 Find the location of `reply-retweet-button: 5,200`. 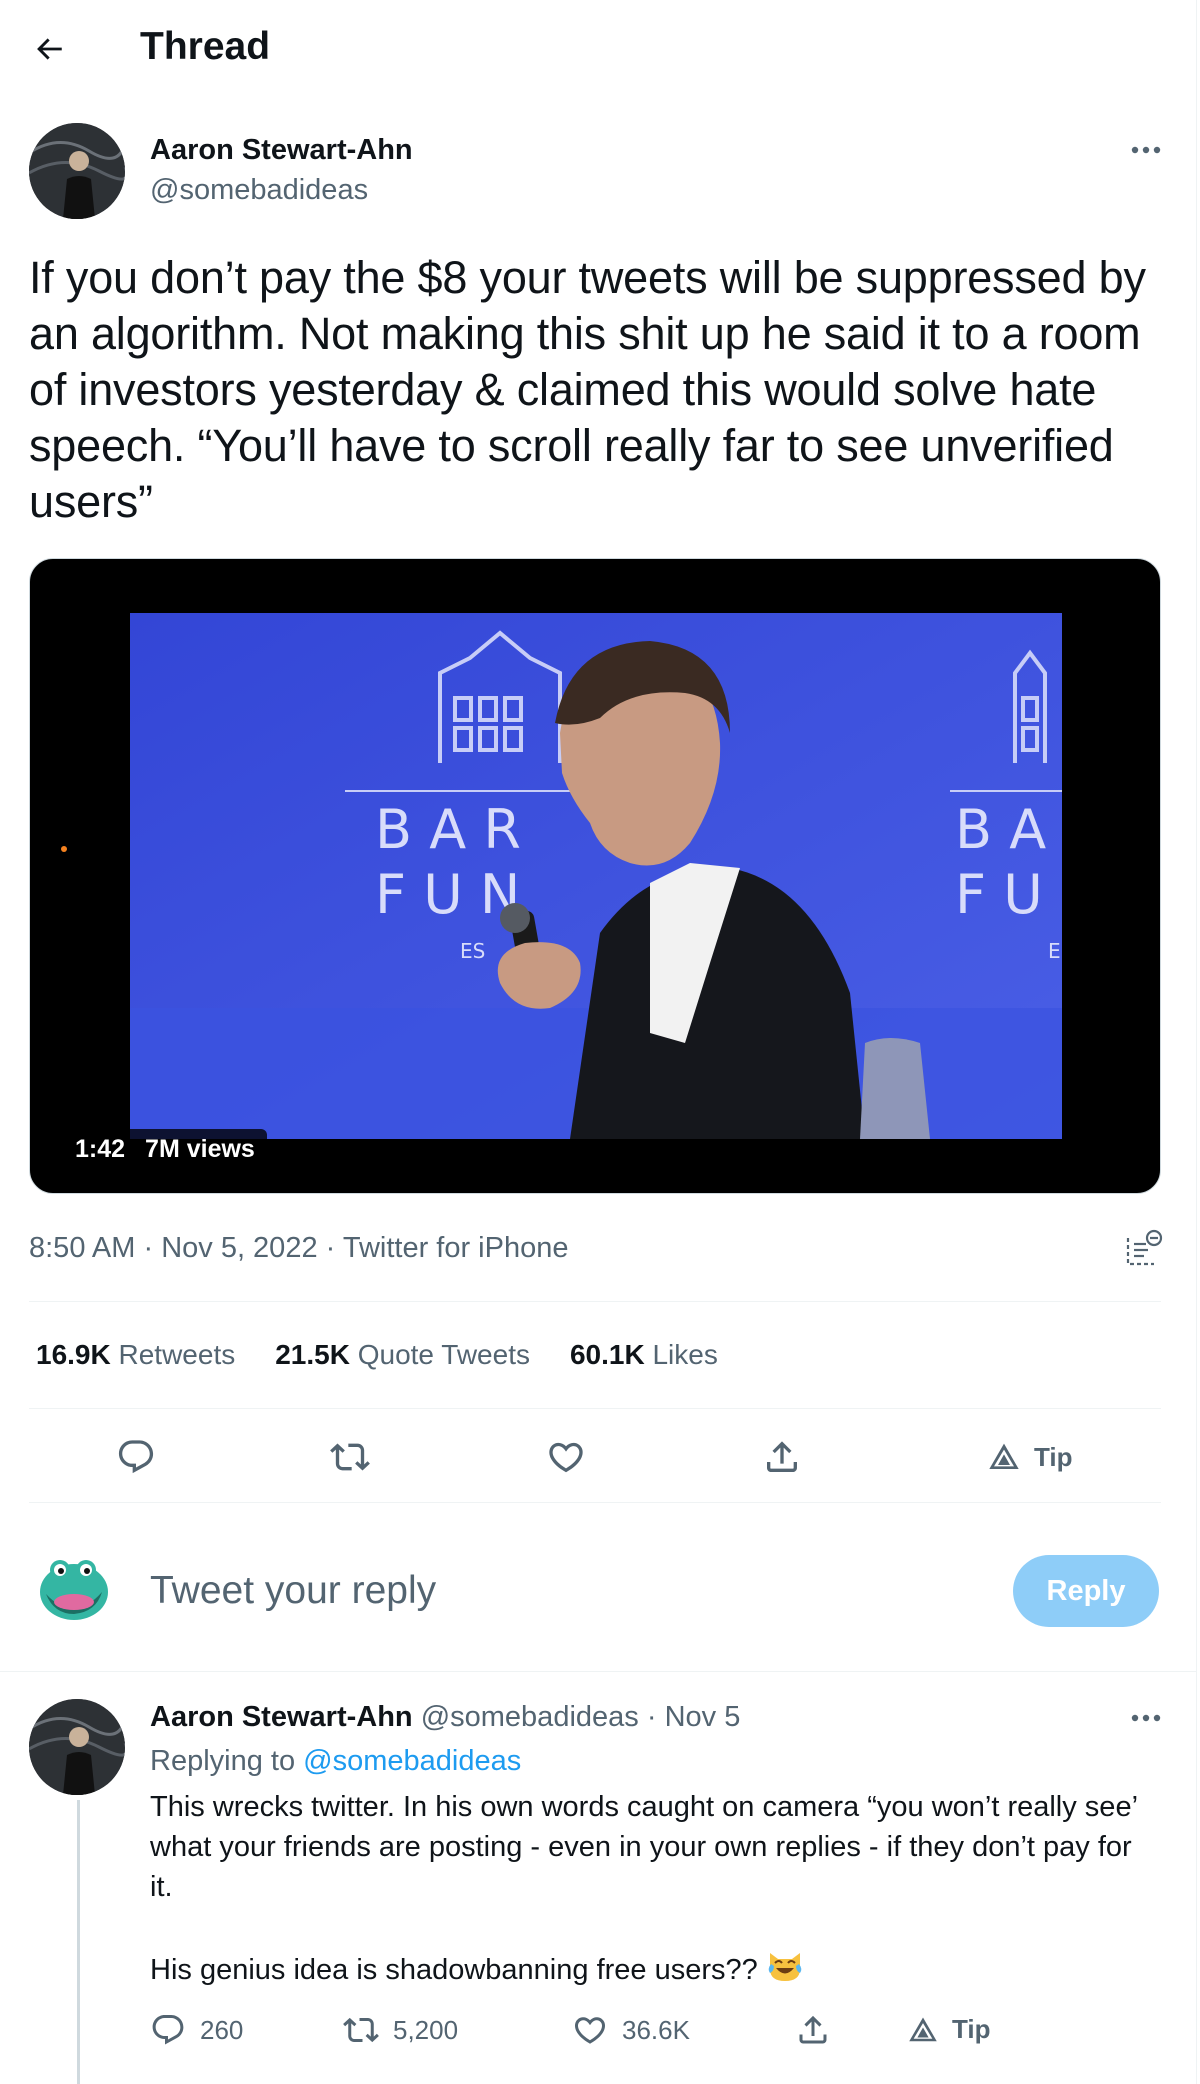

reply-retweet-button: 5,200 is located at coordinates (400, 2030).